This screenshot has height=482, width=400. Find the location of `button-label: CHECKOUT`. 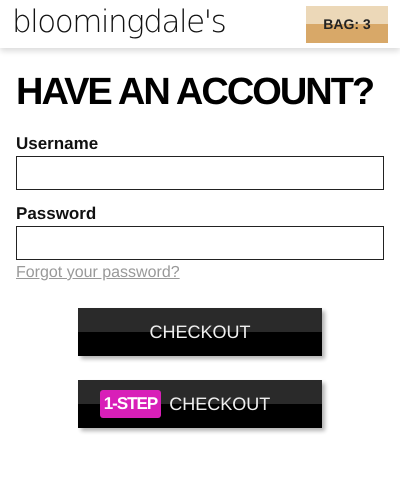

button-label: CHECKOUT is located at coordinates (219, 404).